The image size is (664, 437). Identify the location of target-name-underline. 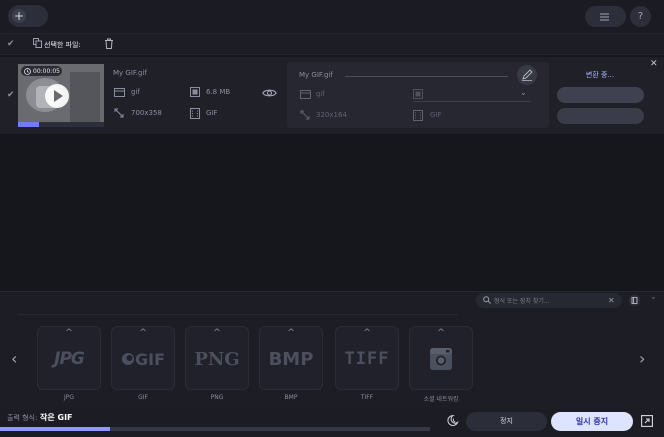
(426, 76).